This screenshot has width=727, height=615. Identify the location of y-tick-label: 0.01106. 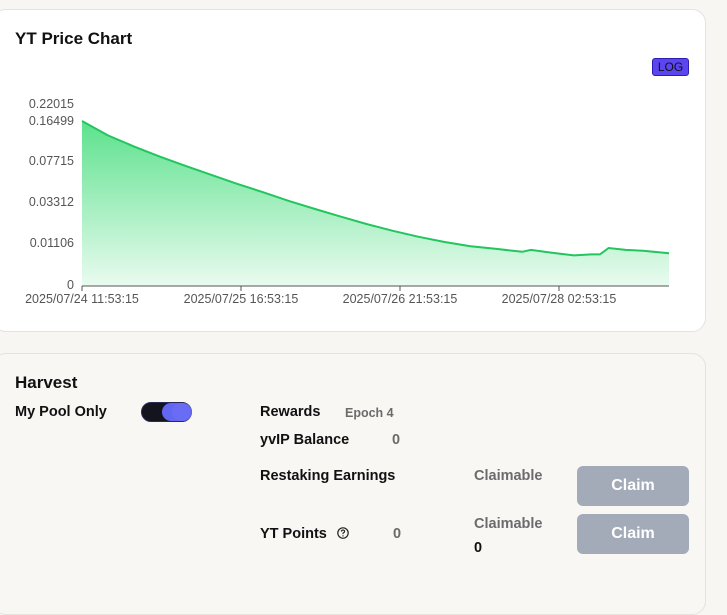
(52, 243).